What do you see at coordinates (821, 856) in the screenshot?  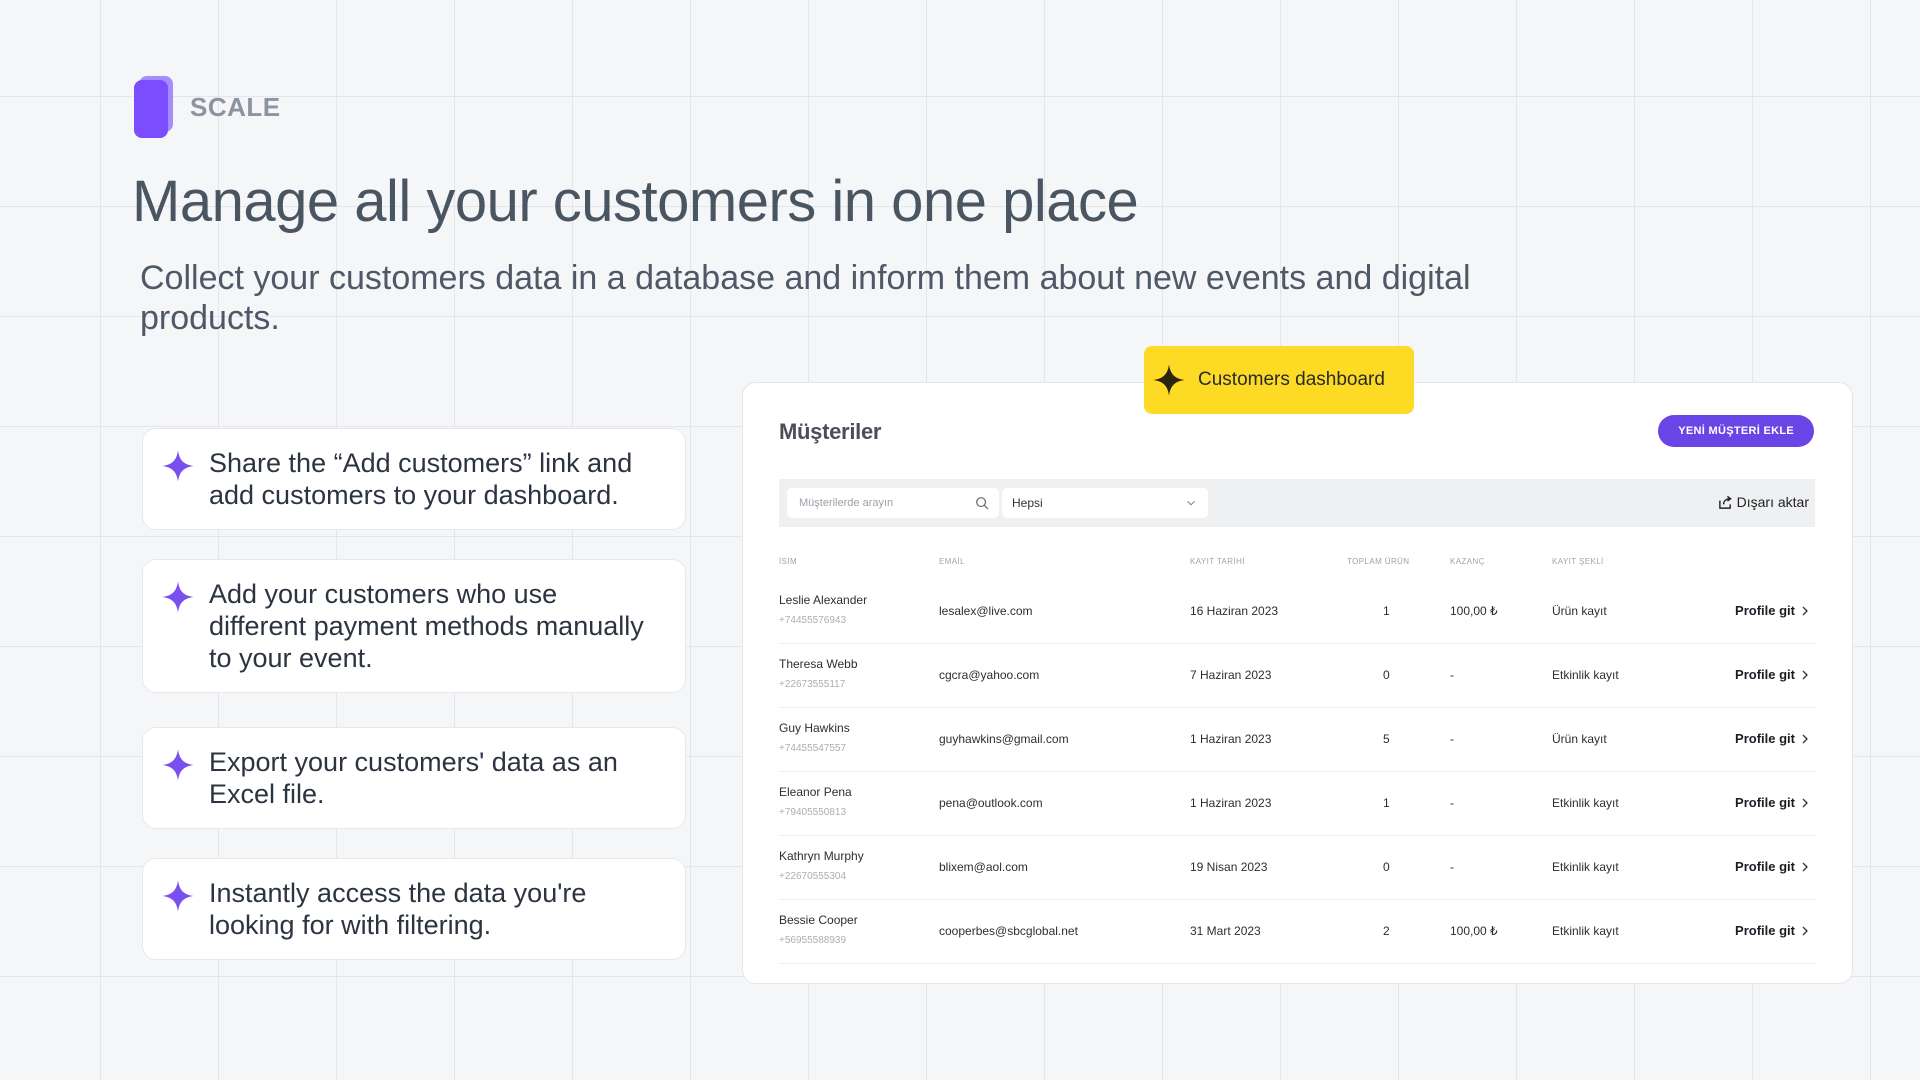 I see `customer-name: Kathryn Murphy` at bounding box center [821, 856].